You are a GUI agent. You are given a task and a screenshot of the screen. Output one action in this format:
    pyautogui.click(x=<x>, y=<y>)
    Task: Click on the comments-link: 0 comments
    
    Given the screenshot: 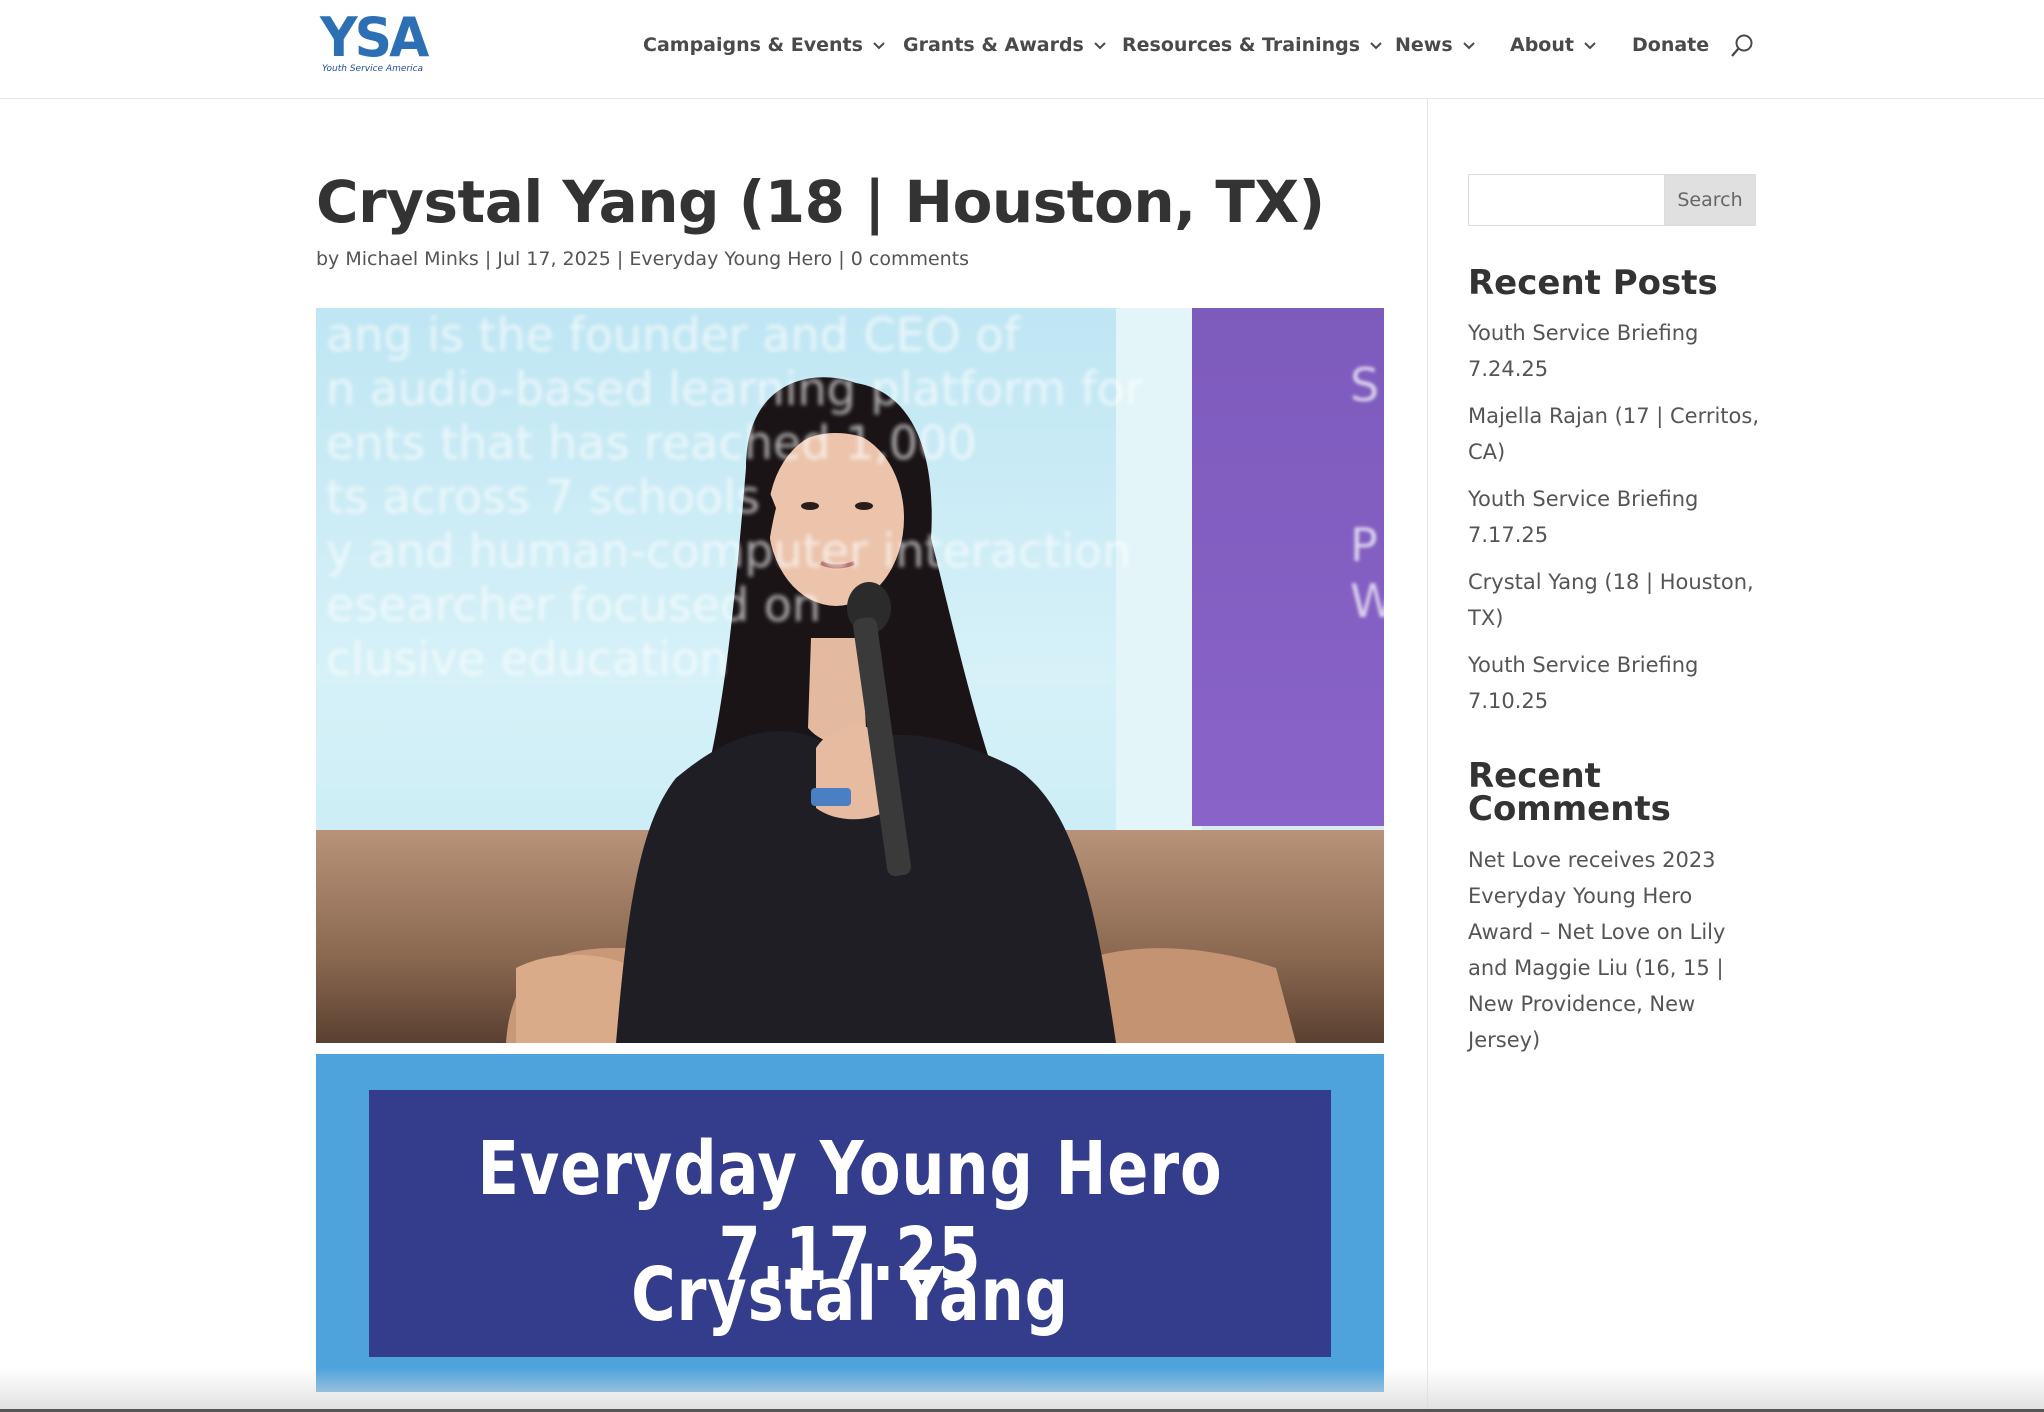 What is the action you would take?
    pyautogui.click(x=910, y=259)
    